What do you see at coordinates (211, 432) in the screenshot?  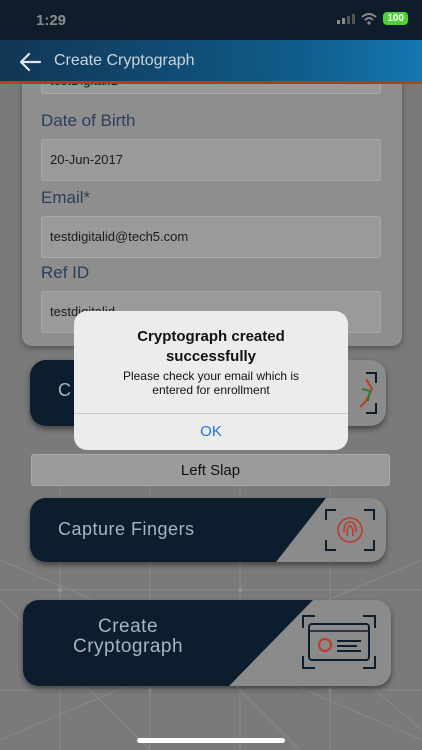 I see `ok-button: OK` at bounding box center [211, 432].